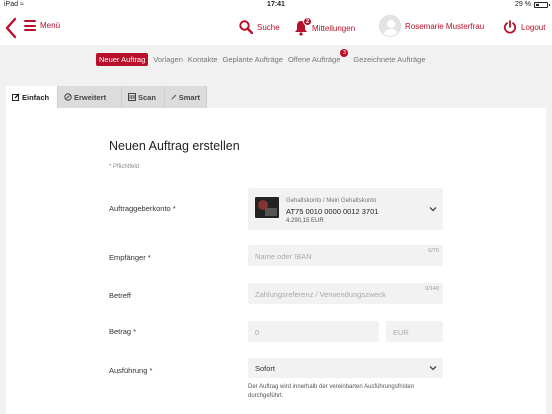 Image resolution: width=552 pixels, height=414 pixels. Describe the element at coordinates (390, 26) in the screenshot. I see `avatar` at that location.